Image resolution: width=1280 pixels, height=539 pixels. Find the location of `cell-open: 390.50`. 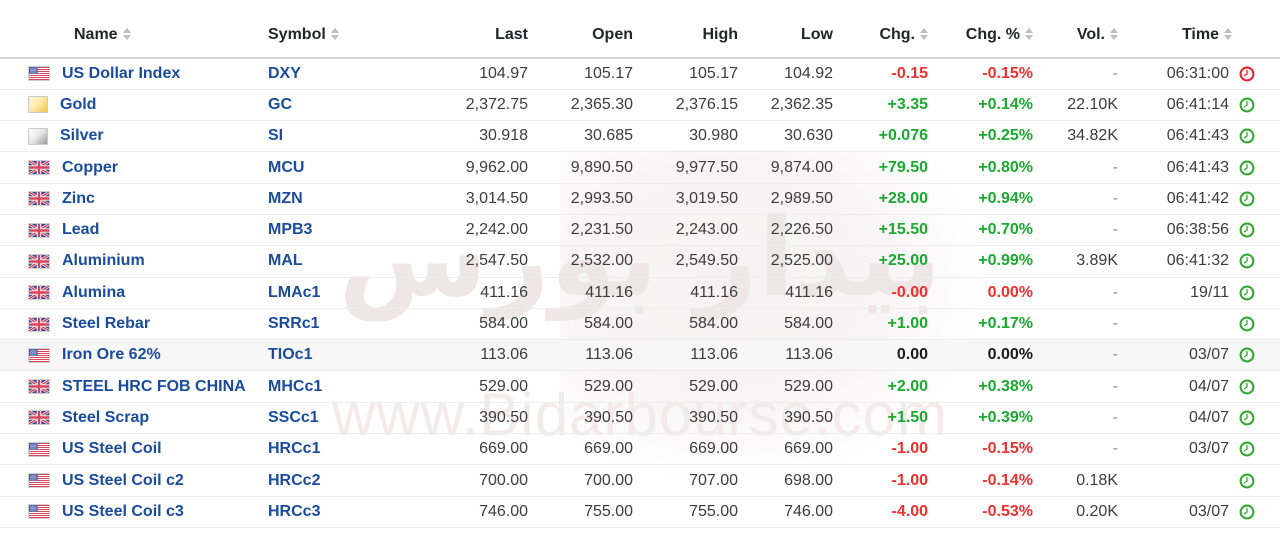

cell-open: 390.50 is located at coordinates (608, 417).